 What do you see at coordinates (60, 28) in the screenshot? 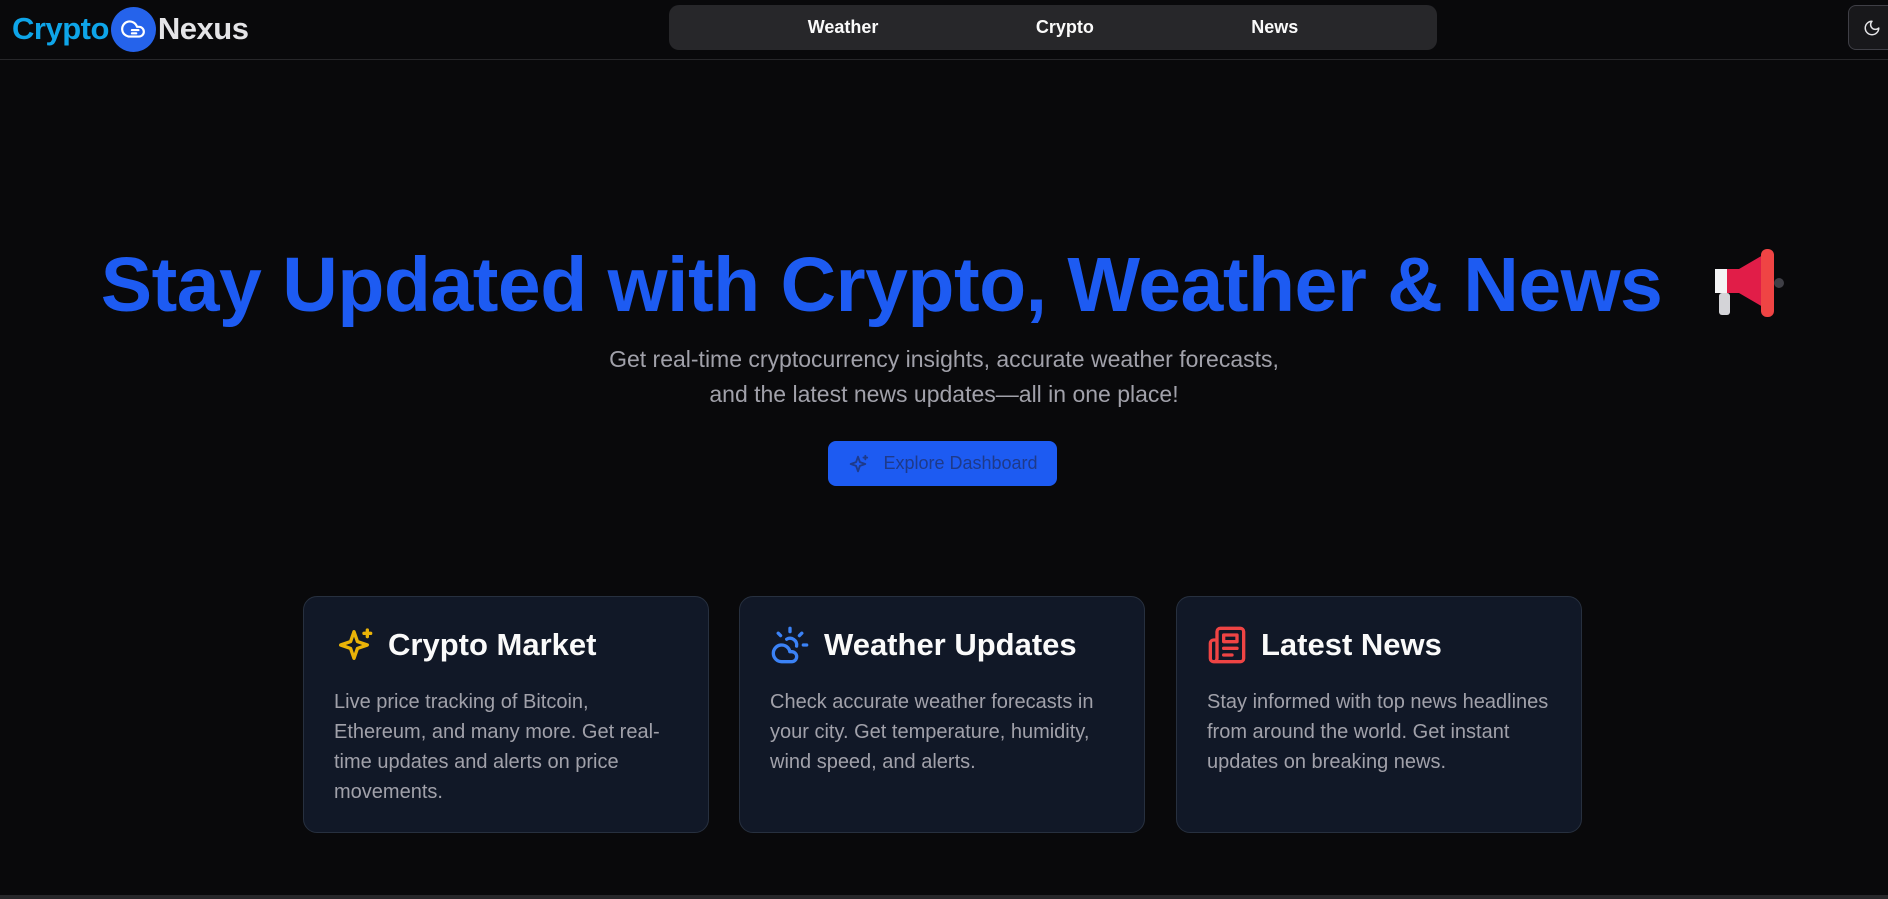
I see `brand-name-part1: Crypto` at bounding box center [60, 28].